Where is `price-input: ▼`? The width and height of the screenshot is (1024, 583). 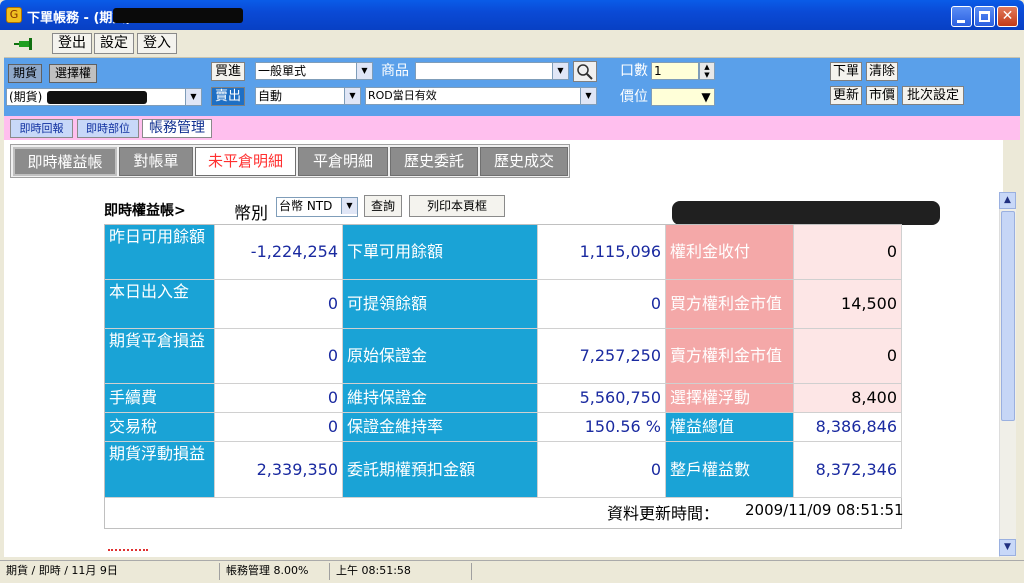 price-input: ▼ is located at coordinates (683, 97).